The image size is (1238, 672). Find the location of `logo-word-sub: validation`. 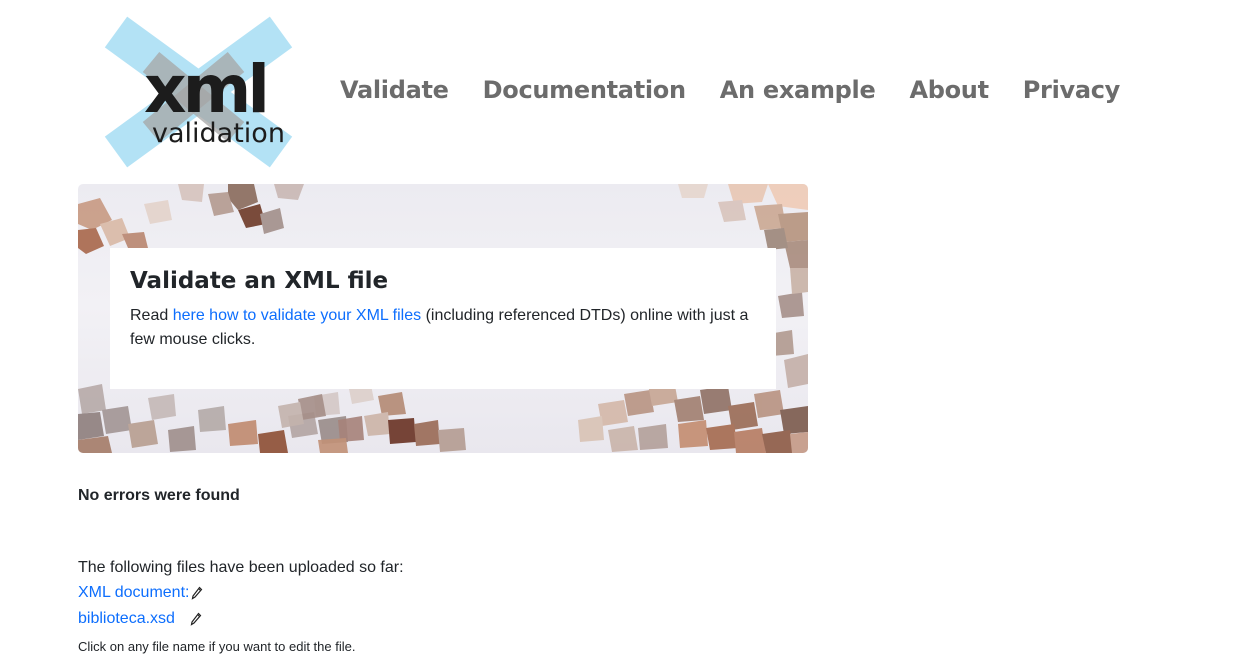

logo-word-sub: validation is located at coordinates (218, 133).